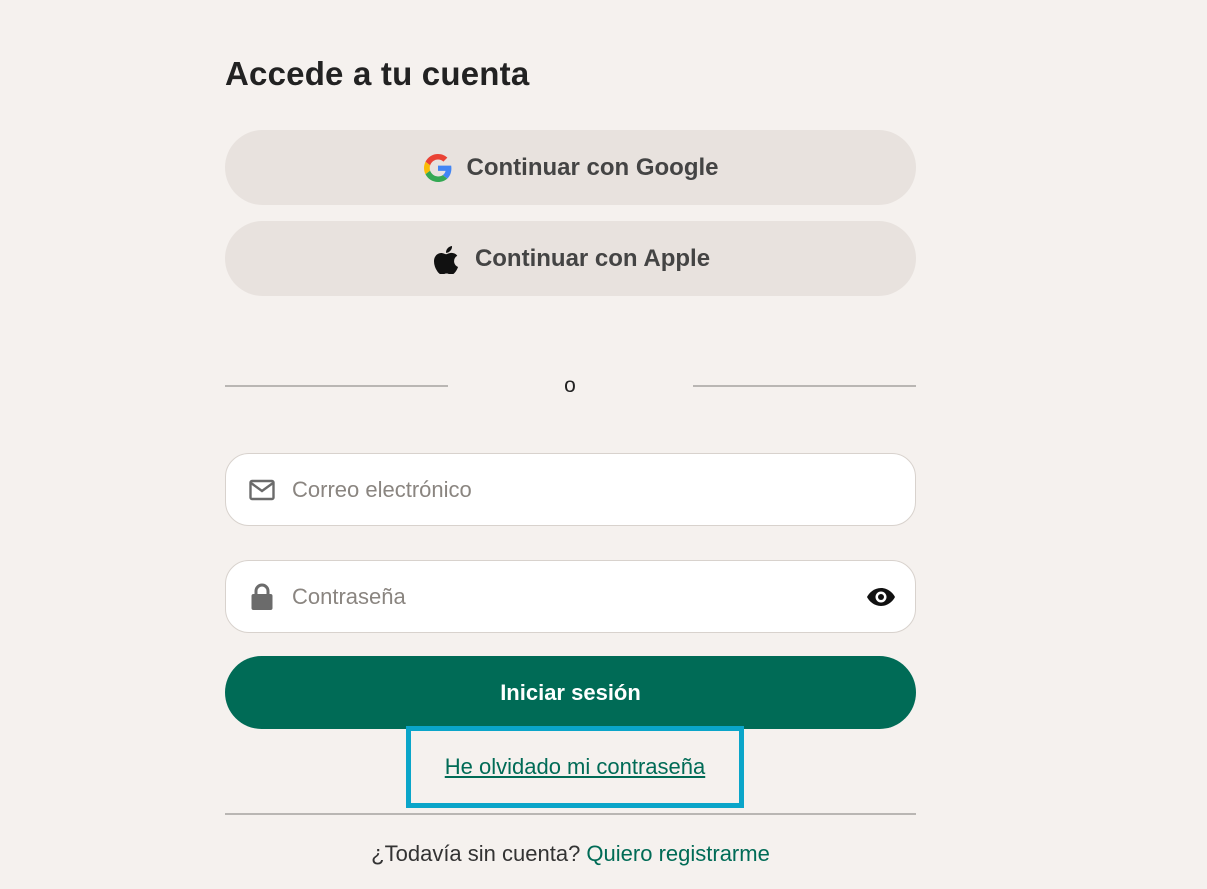  I want to click on divider-text: o, so click(570, 385).